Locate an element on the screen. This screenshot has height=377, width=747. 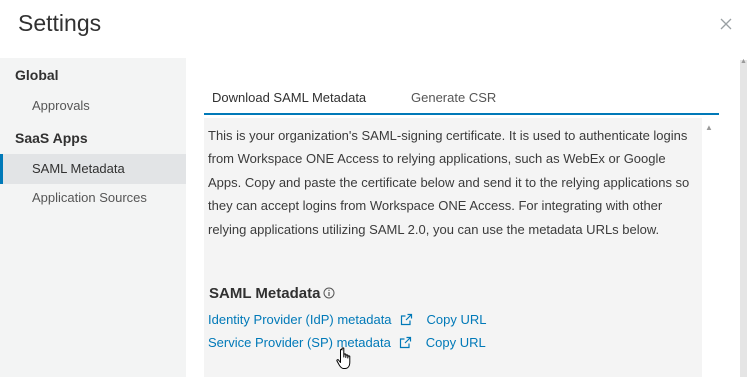
page-scroll-up-arrow-icon: ▲ is located at coordinates (743, 61).